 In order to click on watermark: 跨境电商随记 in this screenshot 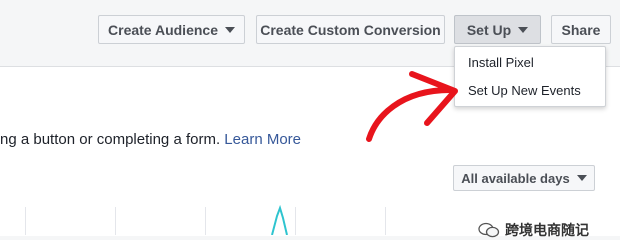, I will do `click(533, 230)`.